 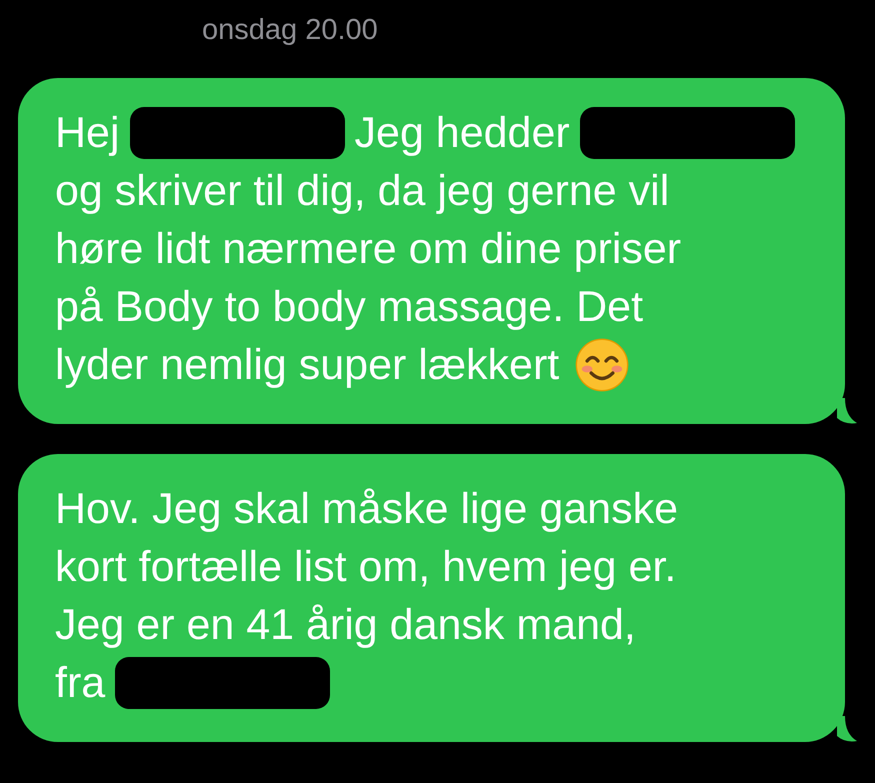 I want to click on message-text: Jeg er en 41 årig dansk mand,, so click(x=345, y=625).